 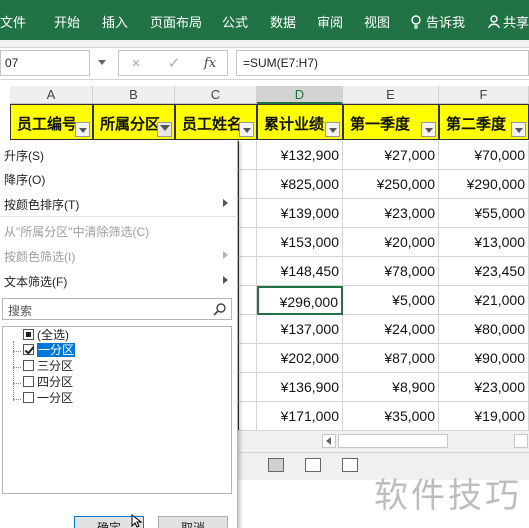 I want to click on header-cell-region: 所属分区, so click(x=134, y=122).